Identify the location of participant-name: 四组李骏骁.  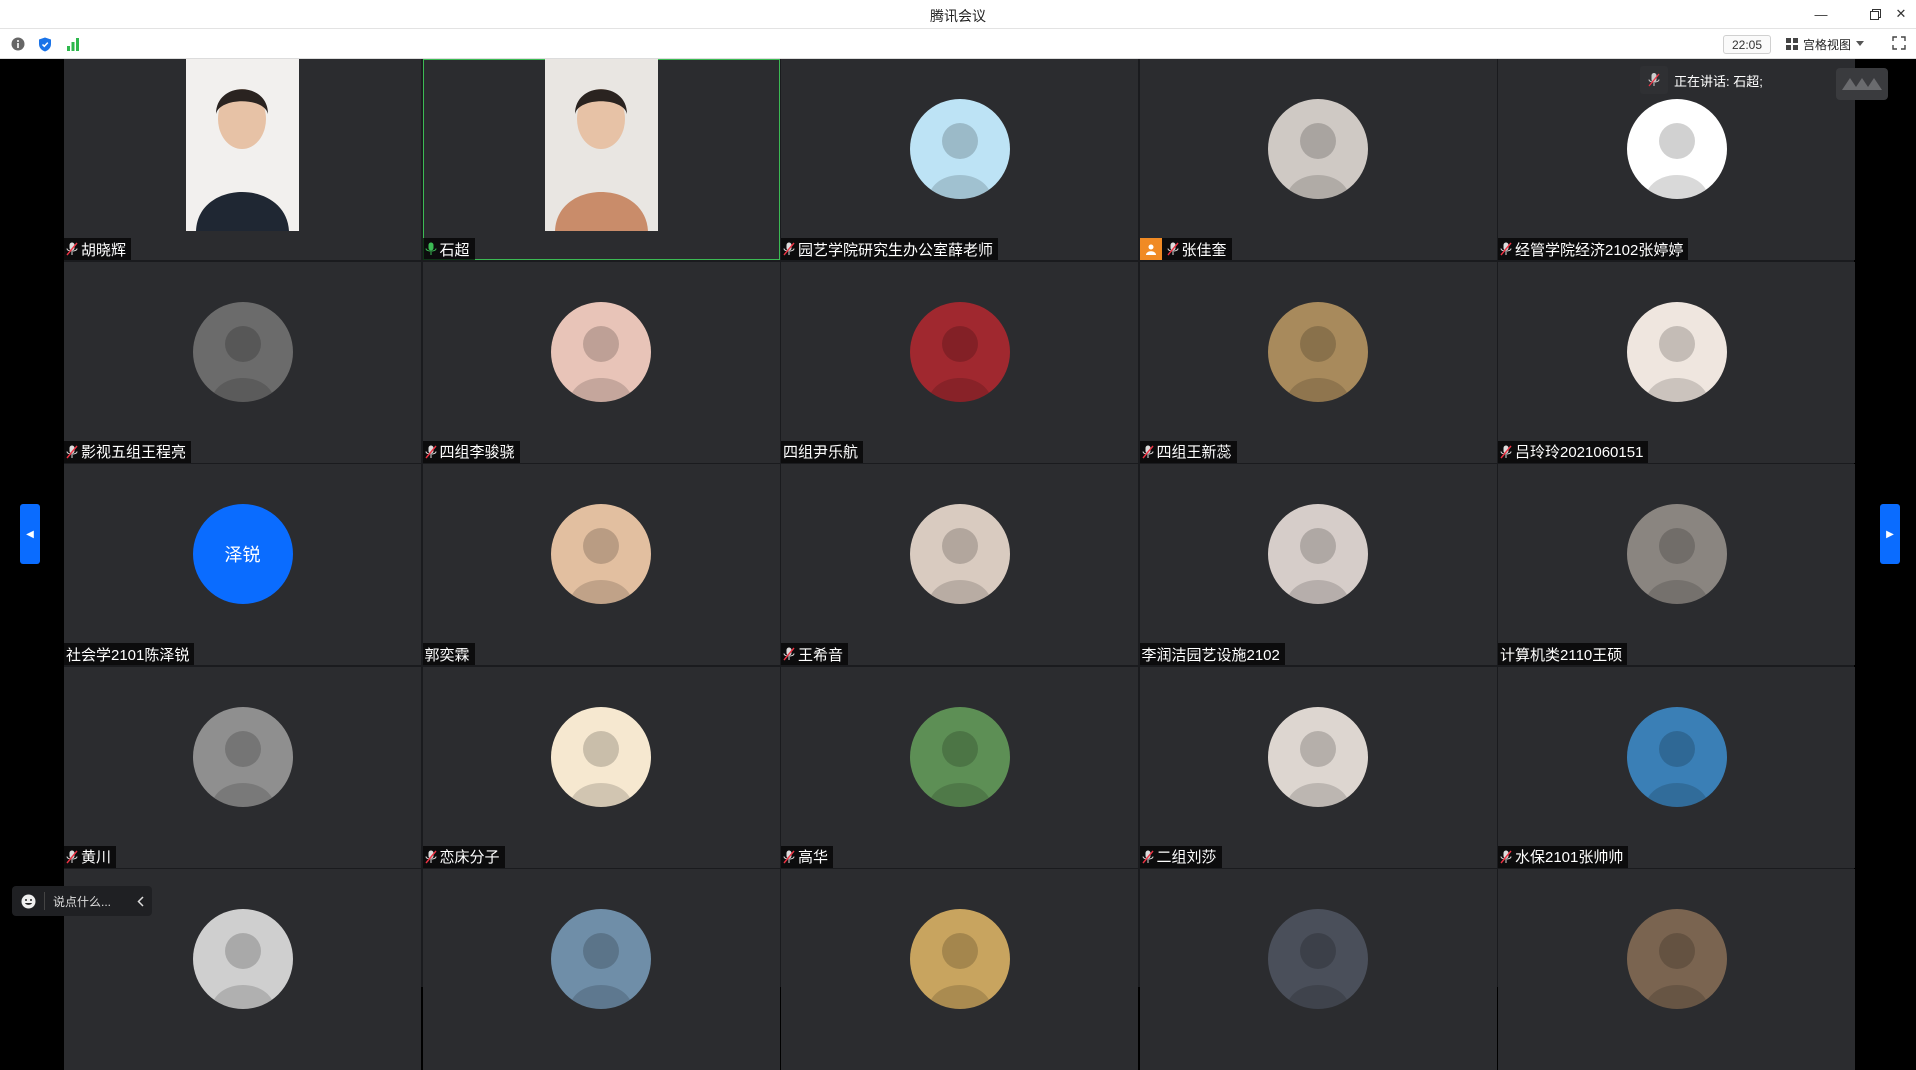
(477, 452).